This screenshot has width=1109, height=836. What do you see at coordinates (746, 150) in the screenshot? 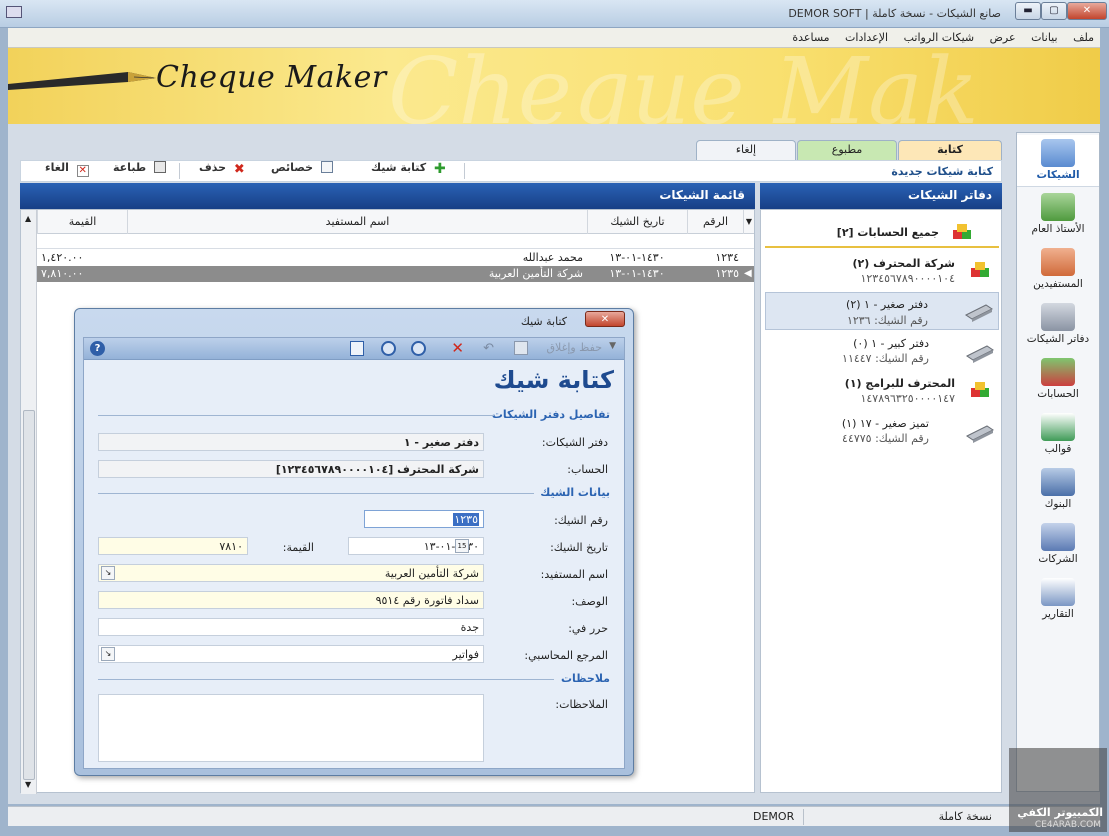
I see `tab-cancelled: إلغاء` at bounding box center [746, 150].